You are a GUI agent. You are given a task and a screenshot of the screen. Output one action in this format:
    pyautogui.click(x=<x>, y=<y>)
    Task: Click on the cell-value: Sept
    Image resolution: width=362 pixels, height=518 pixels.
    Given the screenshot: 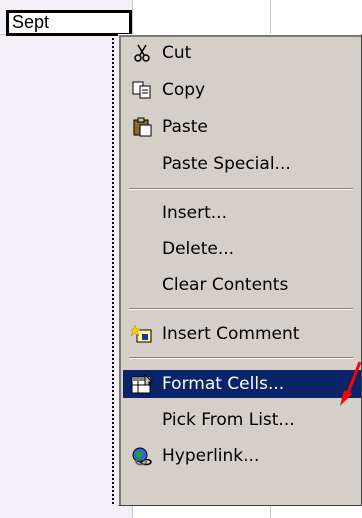 What is the action you would take?
    pyautogui.click(x=31, y=22)
    